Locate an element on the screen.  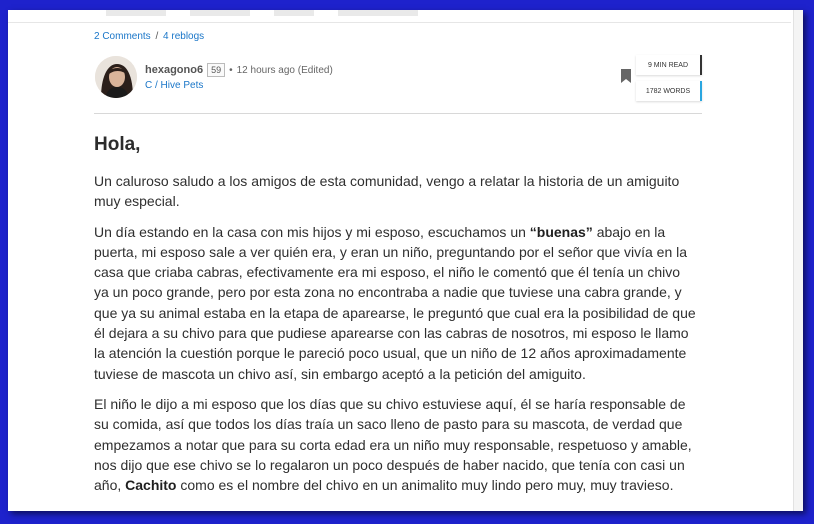
paragraph-2-bold: “buenas” is located at coordinates (561, 231).